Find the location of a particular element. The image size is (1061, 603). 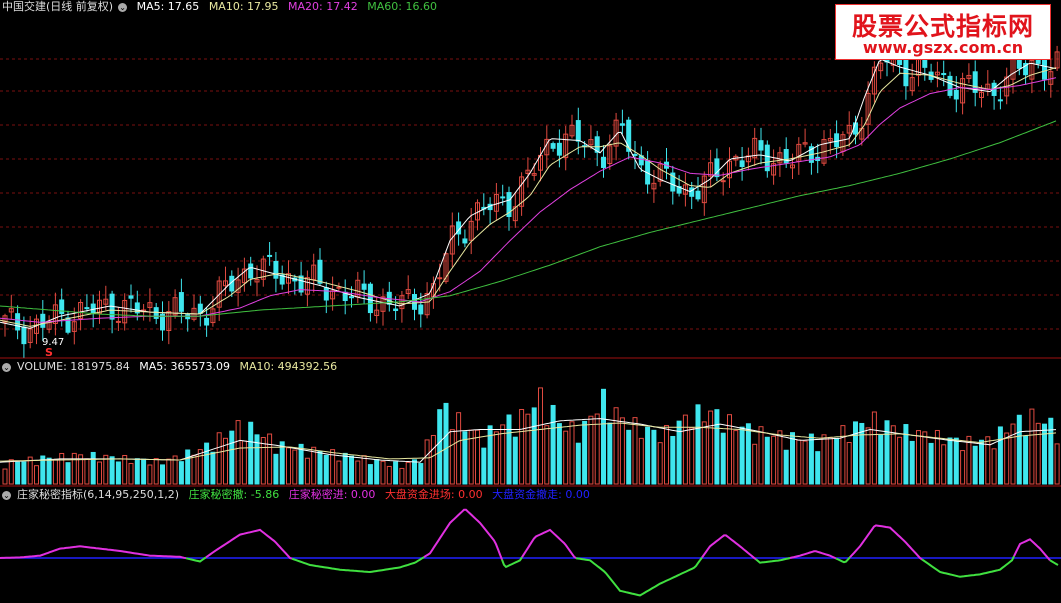

stock-title: 中国交建(日线 前复权) is located at coordinates (57, 6).